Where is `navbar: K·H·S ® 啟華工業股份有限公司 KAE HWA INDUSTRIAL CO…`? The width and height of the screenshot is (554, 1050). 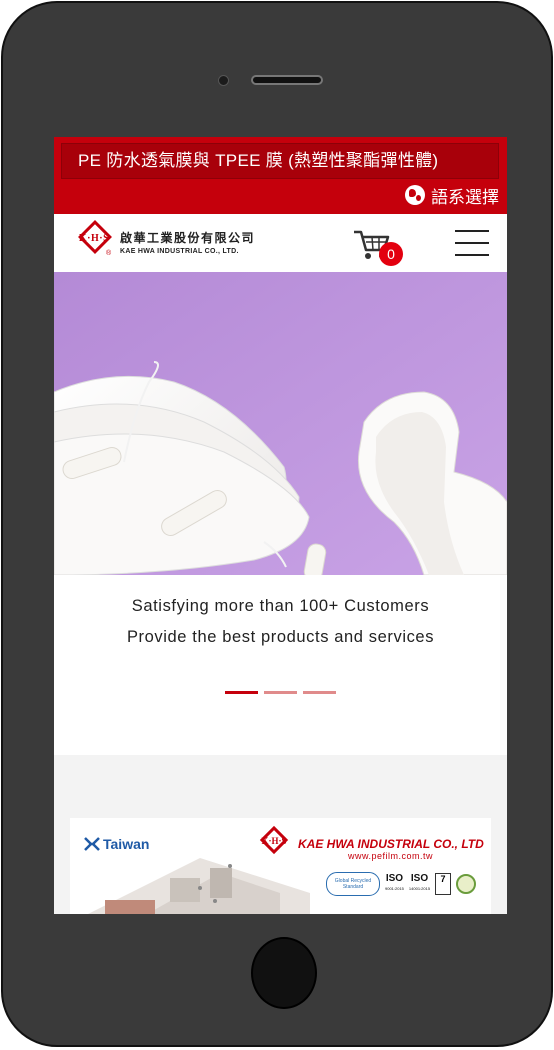
navbar: K·H·S ® 啟華工業股份有限公司 KAE HWA INDUSTRIAL CO… is located at coordinates (280, 243).